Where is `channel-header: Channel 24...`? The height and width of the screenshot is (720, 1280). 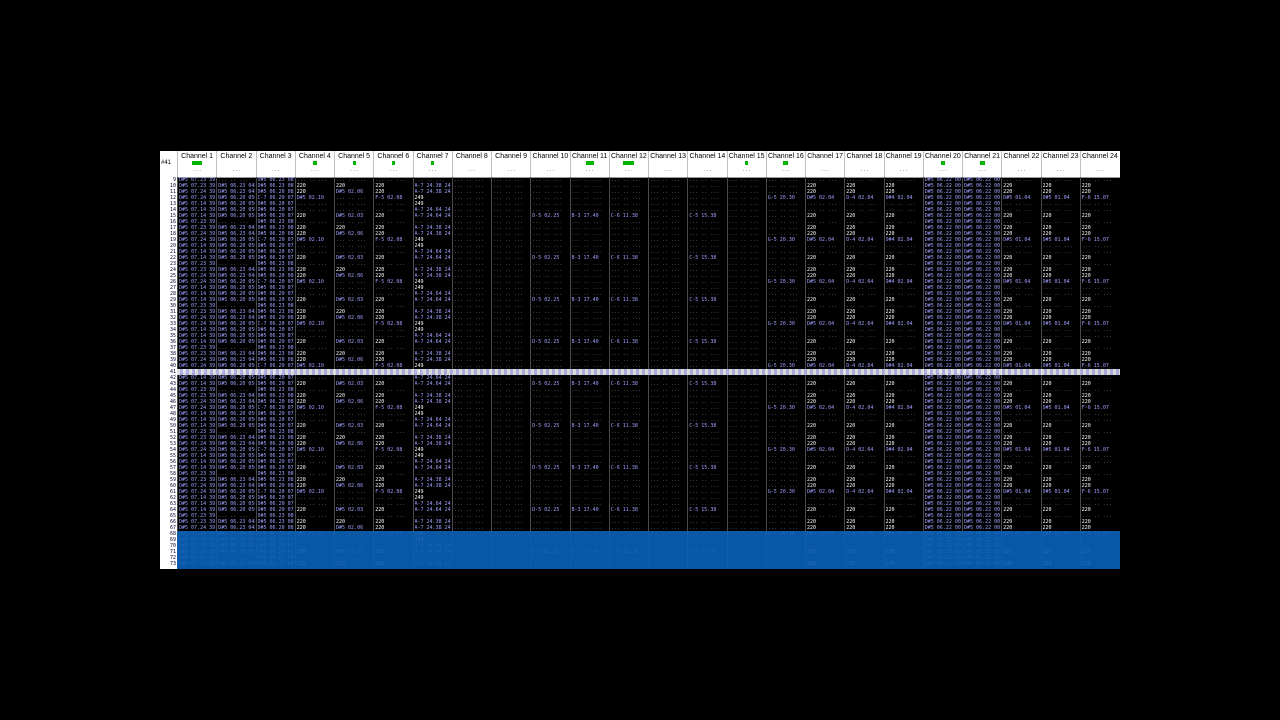 channel-header: Channel 24... is located at coordinates (1099, 164).